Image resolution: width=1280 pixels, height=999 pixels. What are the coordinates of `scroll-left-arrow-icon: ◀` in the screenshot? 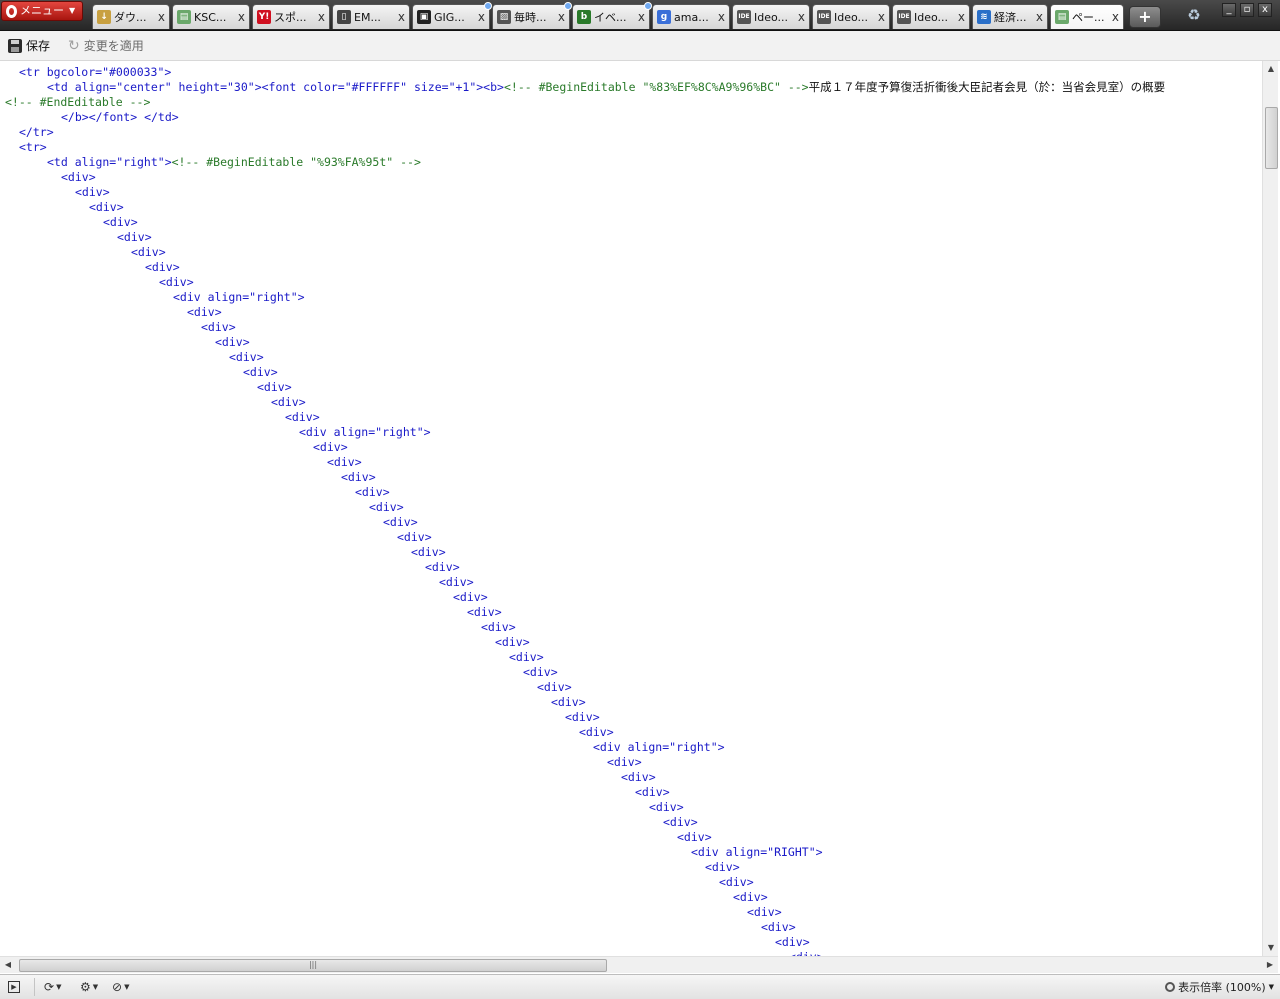 It's located at (8, 965).